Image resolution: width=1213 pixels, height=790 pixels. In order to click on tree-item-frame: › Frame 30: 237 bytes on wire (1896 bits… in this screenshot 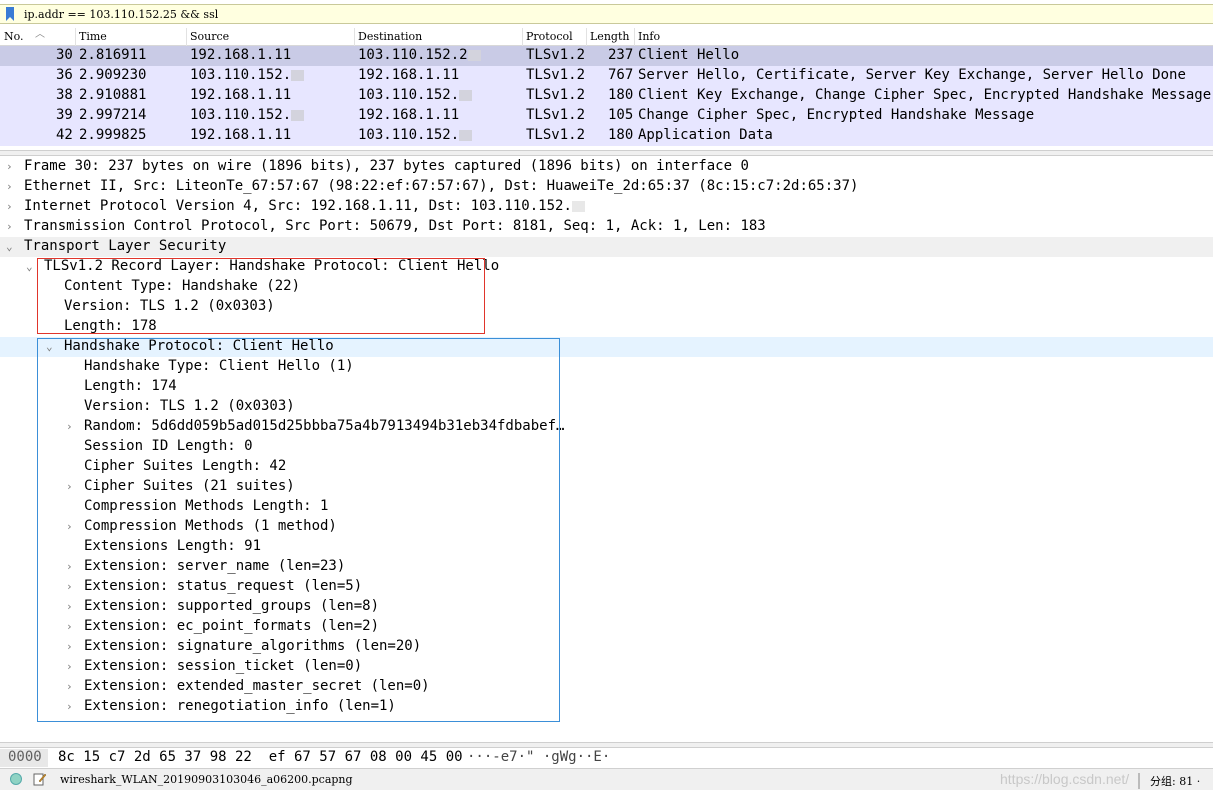, I will do `click(606, 167)`.